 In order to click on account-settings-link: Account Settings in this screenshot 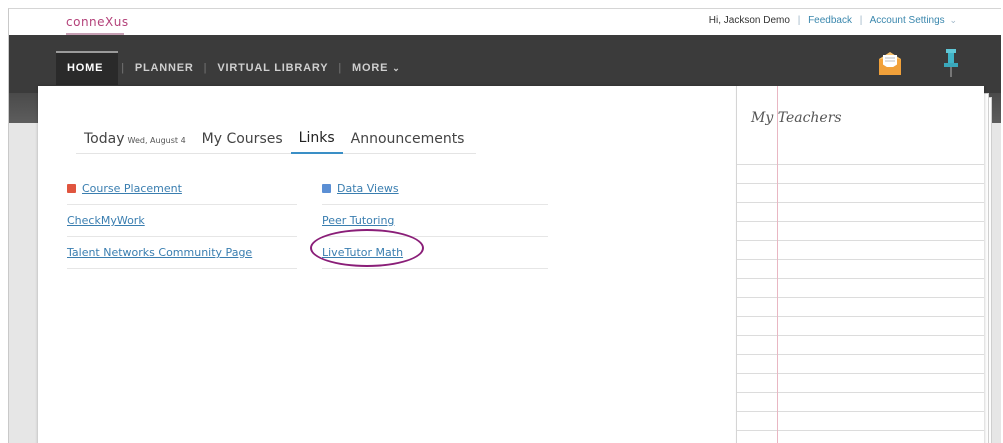, I will do `click(907, 20)`.